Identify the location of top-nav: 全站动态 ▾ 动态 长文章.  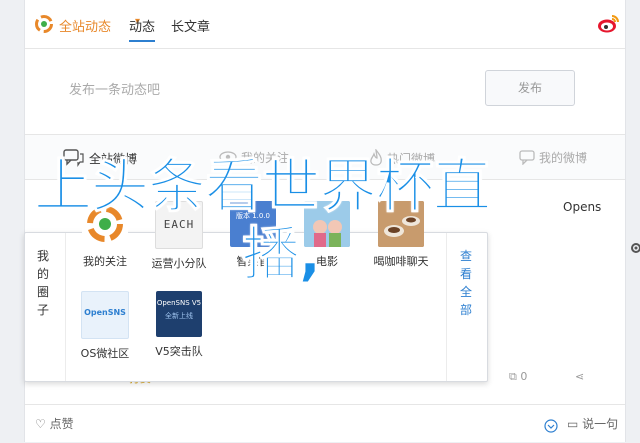
(325, 24).